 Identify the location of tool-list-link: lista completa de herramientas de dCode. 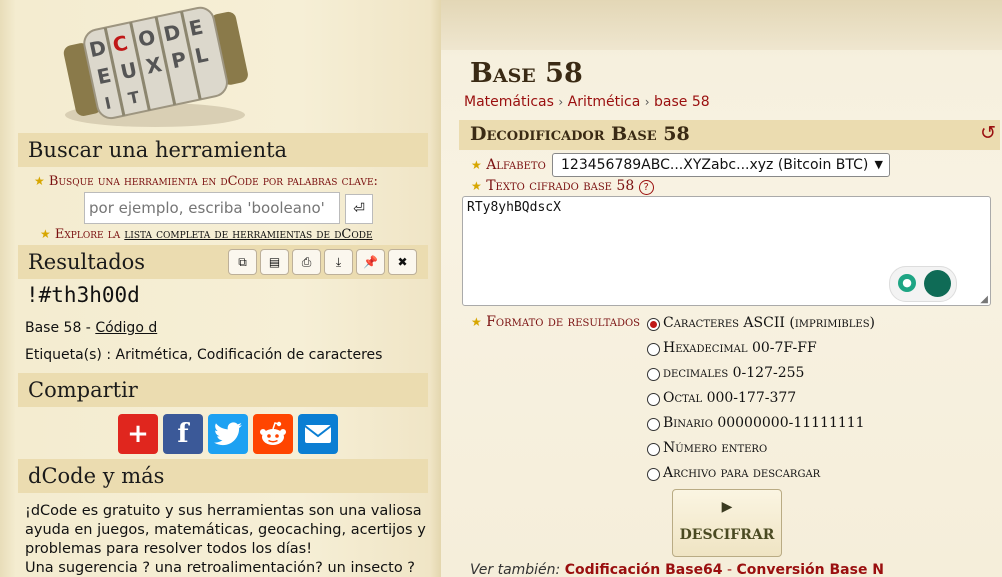
(248, 234).